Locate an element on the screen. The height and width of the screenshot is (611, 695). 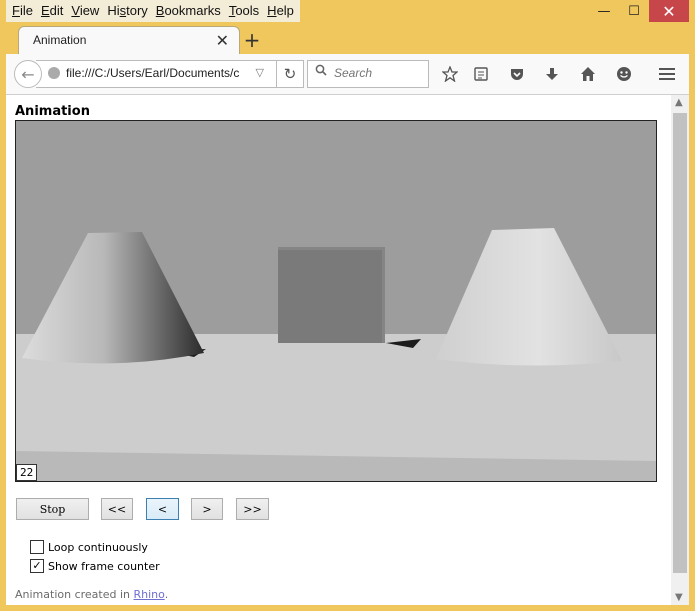
show-counter-checkbox: ✓ is located at coordinates (37, 566).